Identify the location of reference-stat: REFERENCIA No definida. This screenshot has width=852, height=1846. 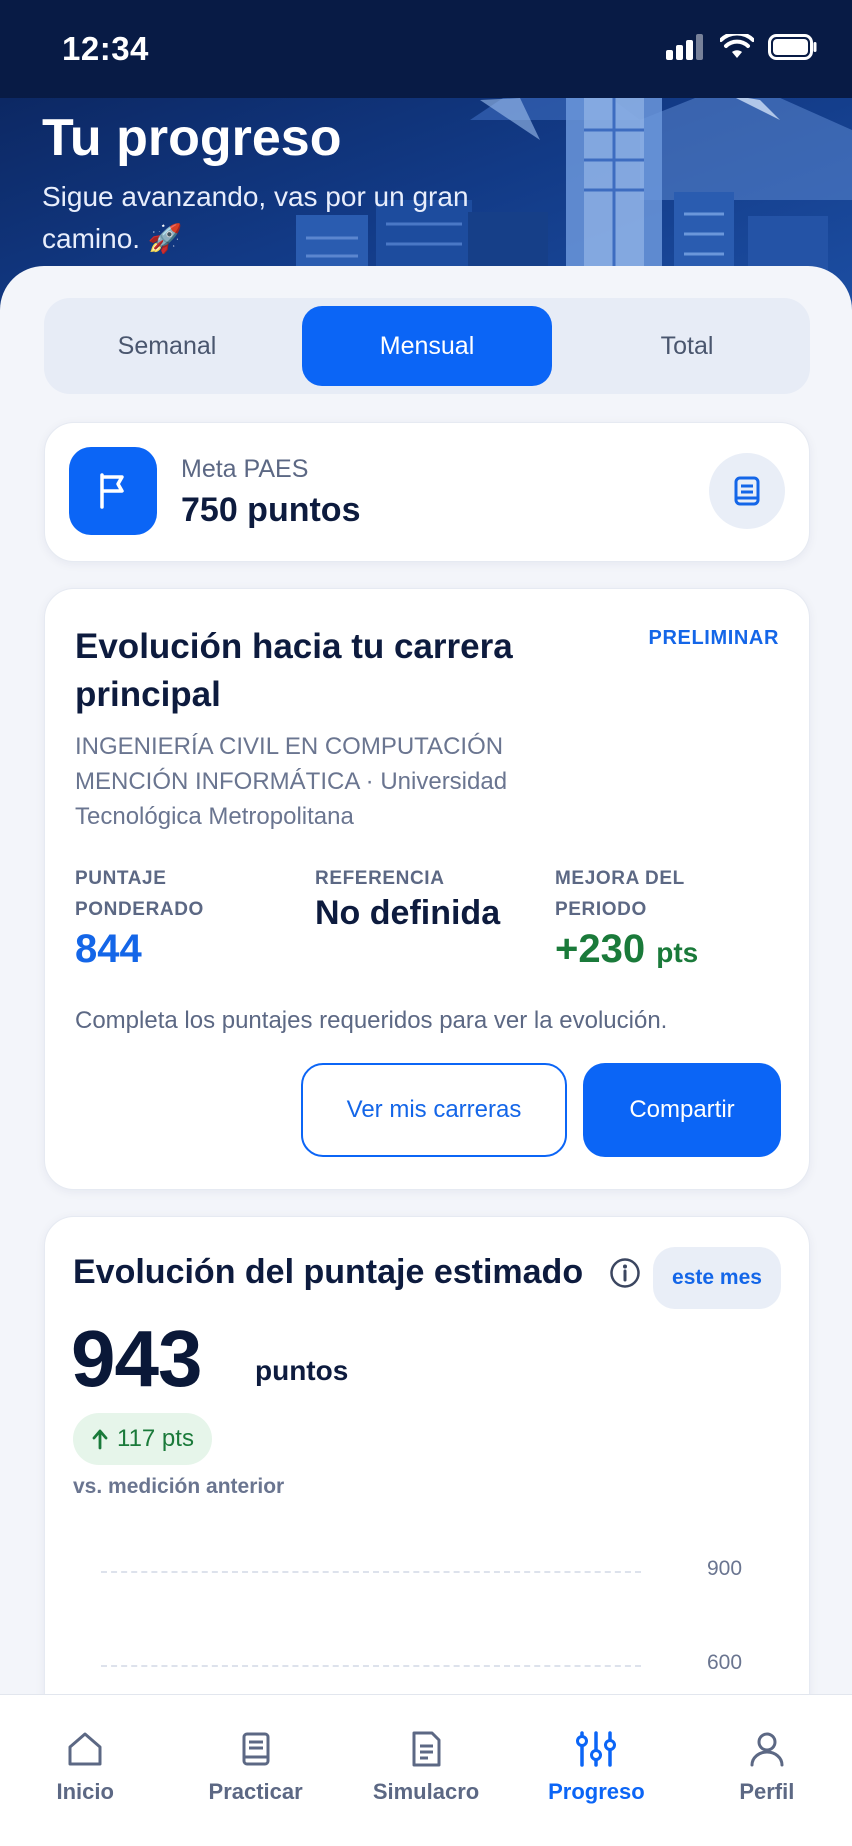
(425, 898).